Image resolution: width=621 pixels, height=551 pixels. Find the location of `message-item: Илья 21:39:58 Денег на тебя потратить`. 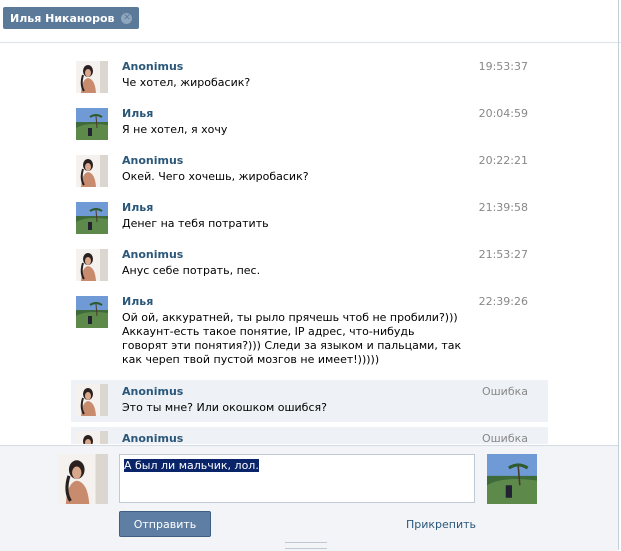

message-item: Илья 21:39:58 Денег на тебя потратить is located at coordinates (309, 220).